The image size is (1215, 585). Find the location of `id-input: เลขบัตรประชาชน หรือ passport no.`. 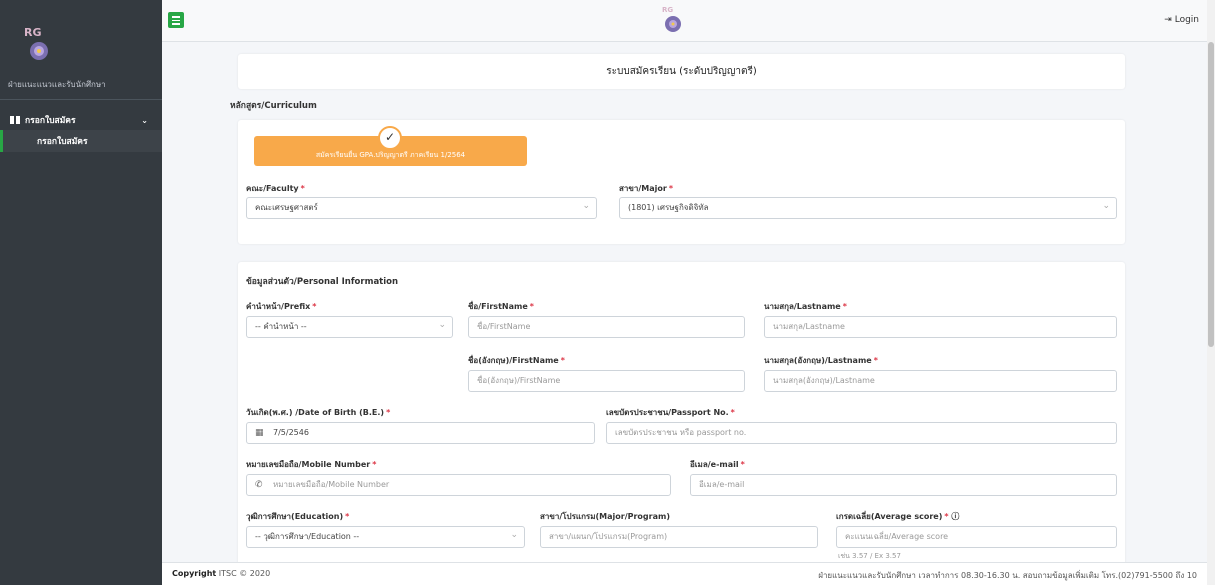

id-input: เลขบัตรประชาชน หรือ passport no. is located at coordinates (861, 433).